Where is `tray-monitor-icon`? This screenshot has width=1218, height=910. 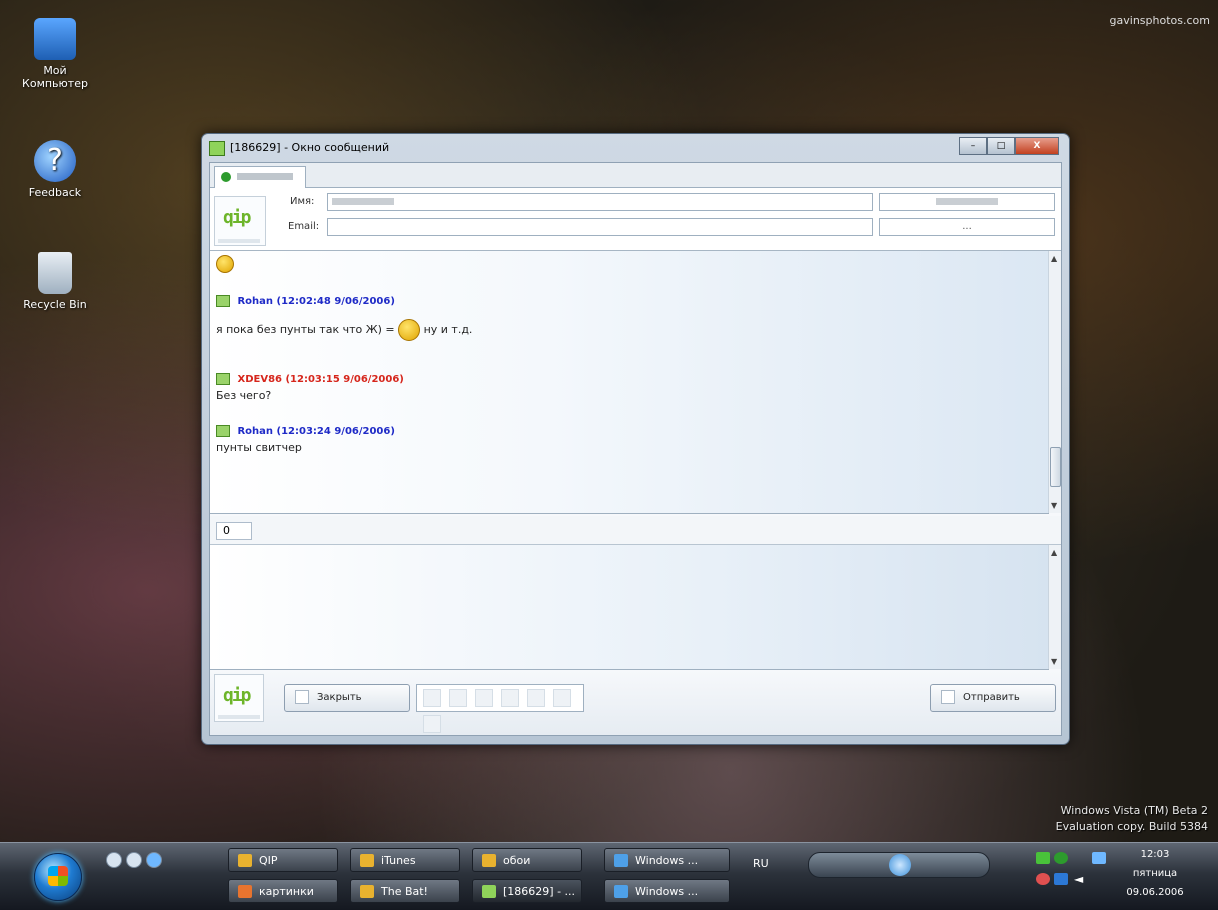
tray-monitor-icon is located at coordinates (1061, 879).